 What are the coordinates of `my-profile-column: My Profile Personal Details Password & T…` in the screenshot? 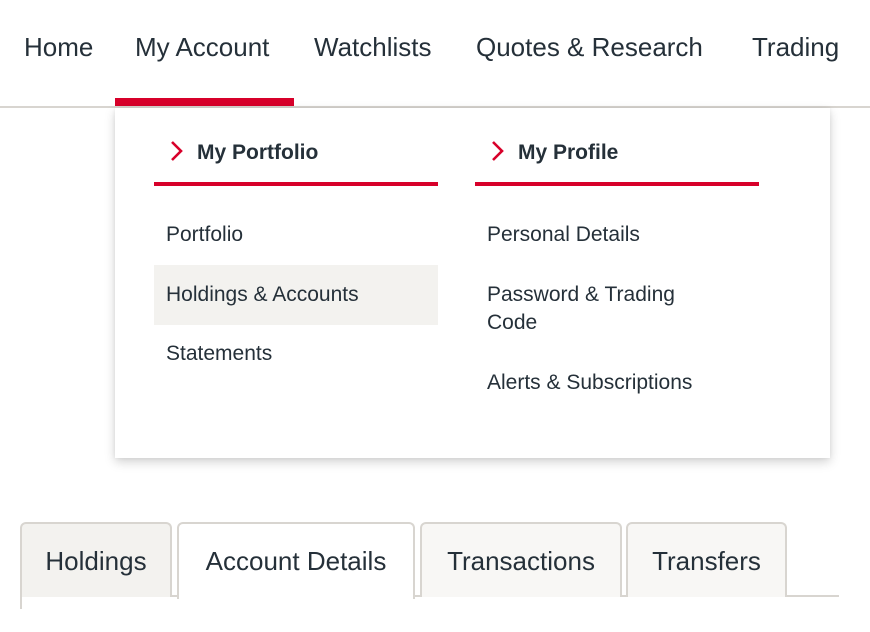 It's located at (617, 251).